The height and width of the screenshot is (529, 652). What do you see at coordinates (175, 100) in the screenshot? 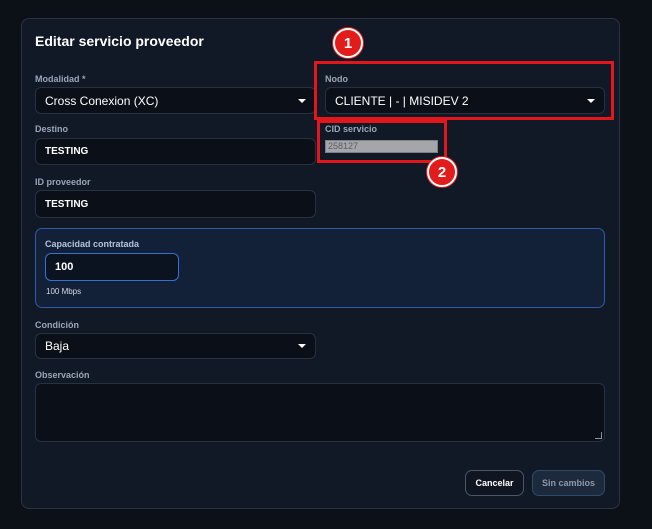
I see `modalidad-select: Cross Conexion (XC)` at bounding box center [175, 100].